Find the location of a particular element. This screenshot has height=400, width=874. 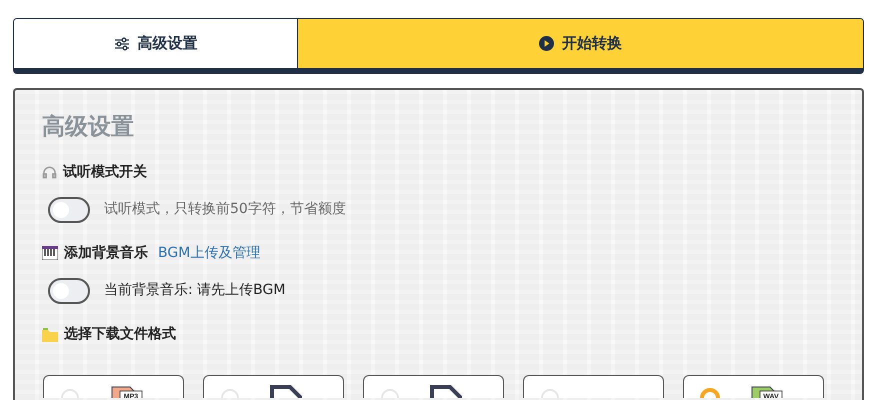

toggle-label: 当前背景音乐: 请先上传BGM is located at coordinates (195, 290).